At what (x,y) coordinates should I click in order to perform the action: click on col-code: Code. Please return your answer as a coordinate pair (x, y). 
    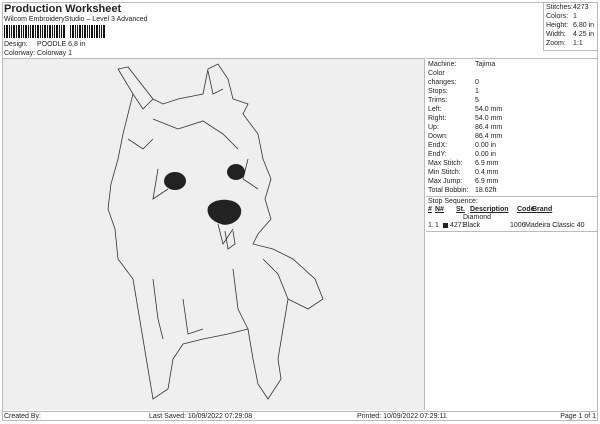
    Looking at the image, I should click on (526, 209).